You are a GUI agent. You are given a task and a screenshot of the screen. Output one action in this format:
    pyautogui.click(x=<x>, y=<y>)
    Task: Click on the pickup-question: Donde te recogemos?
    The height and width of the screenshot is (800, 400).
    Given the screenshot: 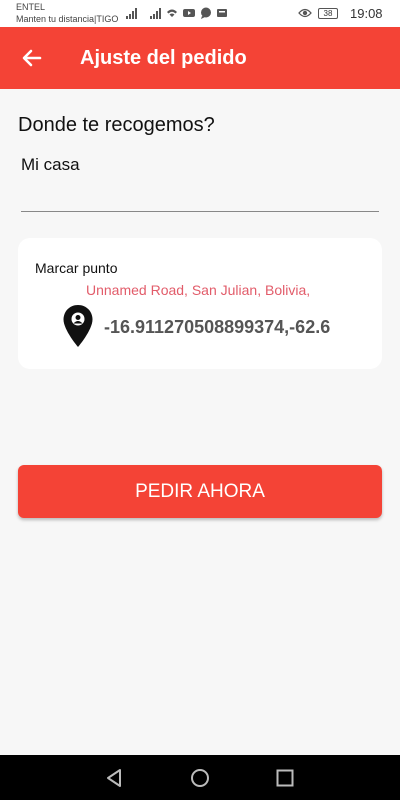 What is the action you would take?
    pyautogui.click(x=116, y=125)
    